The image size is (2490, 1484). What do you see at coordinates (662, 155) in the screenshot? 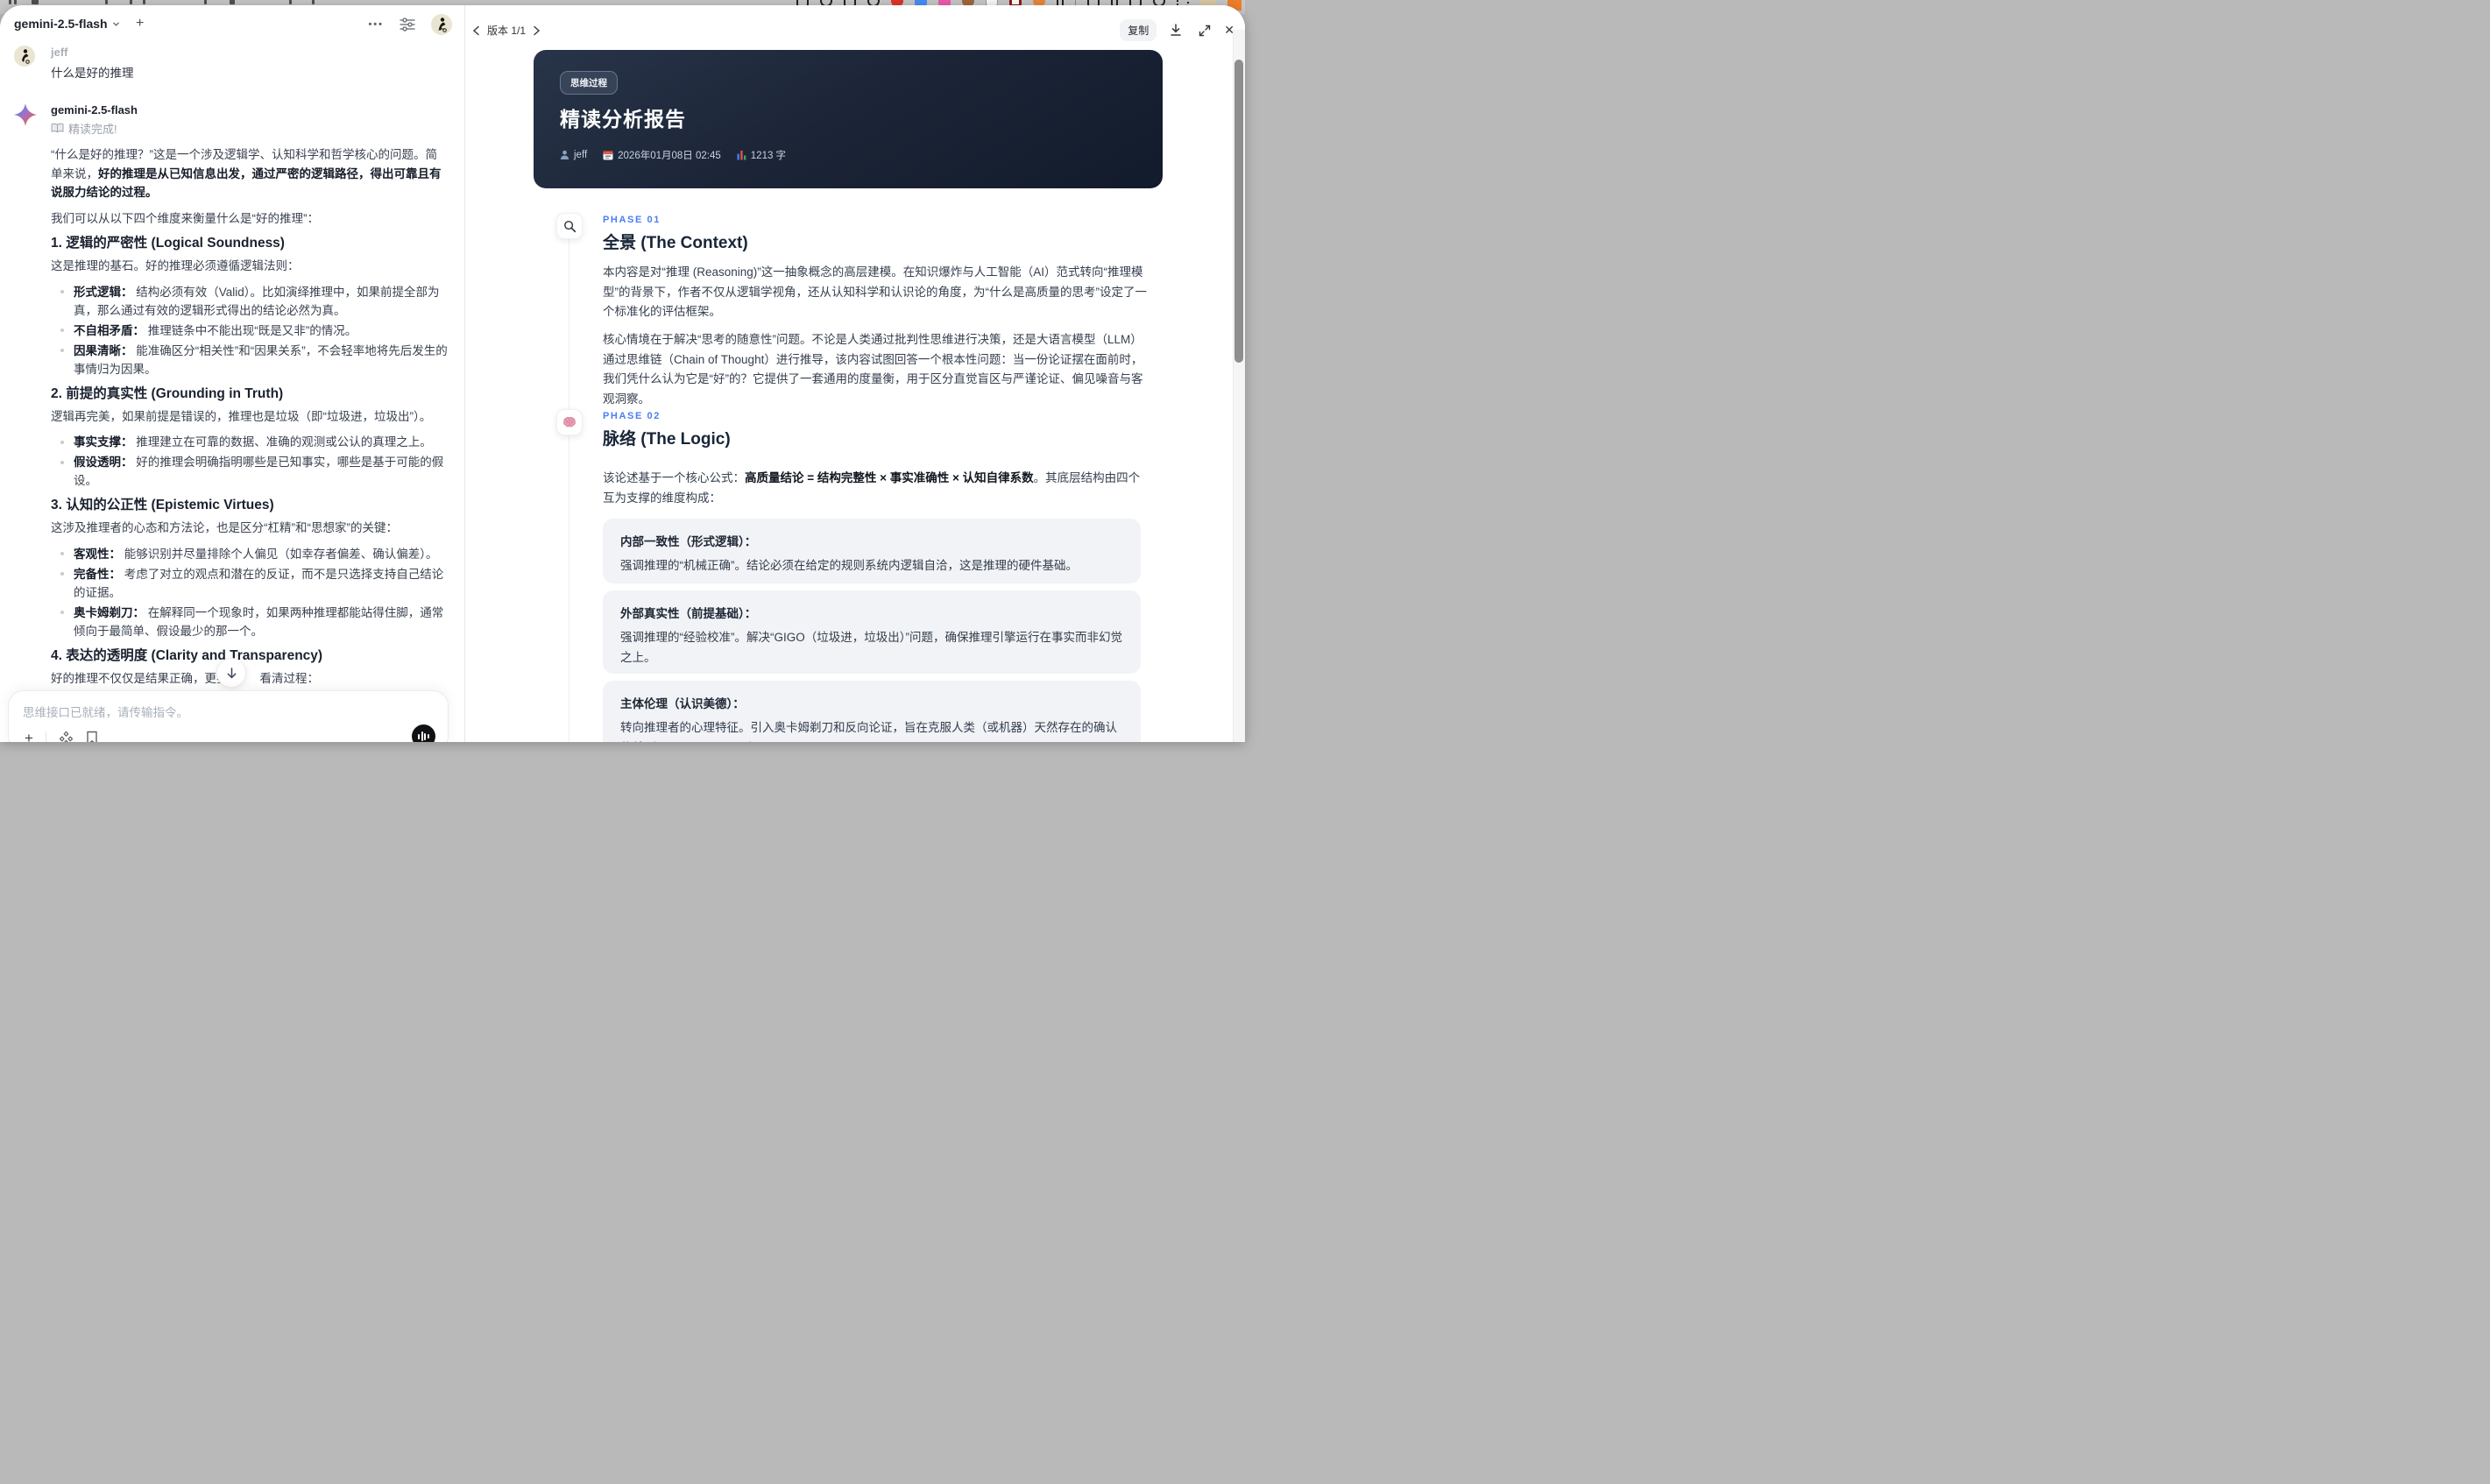
I see `meta-datetime: 2026年01月08日 02:45` at bounding box center [662, 155].